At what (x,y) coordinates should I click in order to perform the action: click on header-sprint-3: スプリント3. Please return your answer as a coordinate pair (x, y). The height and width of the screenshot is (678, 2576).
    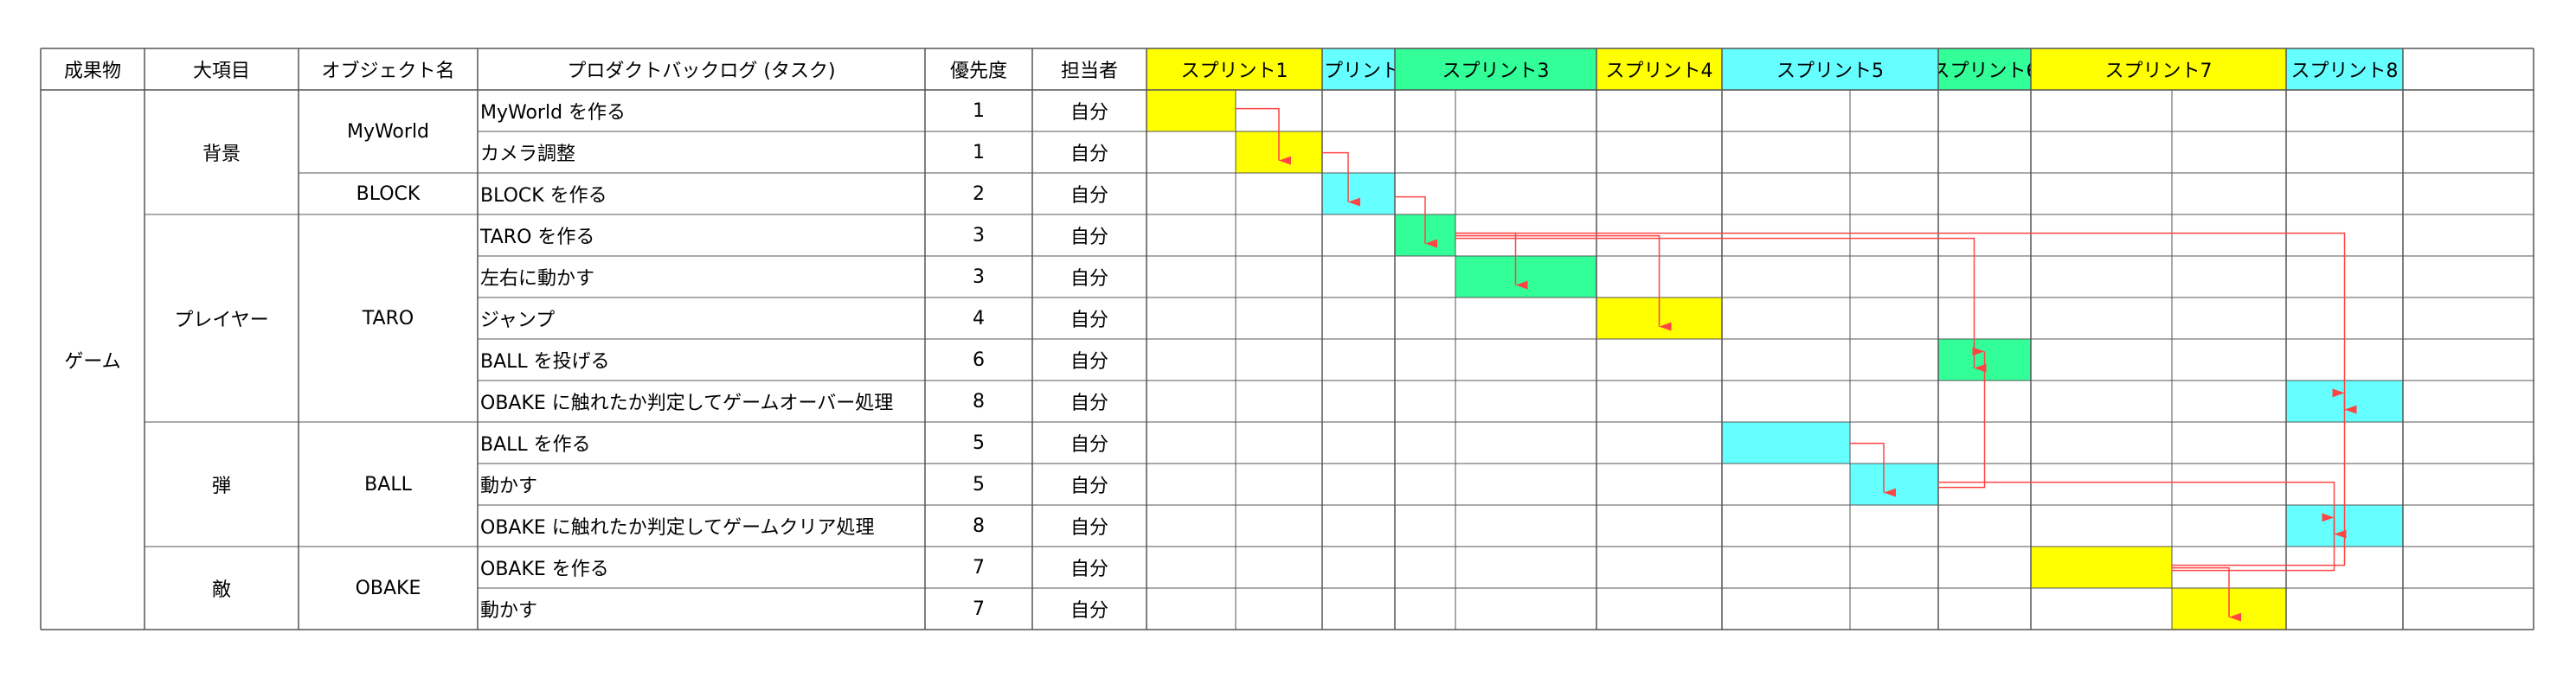
    Looking at the image, I should click on (1496, 69).